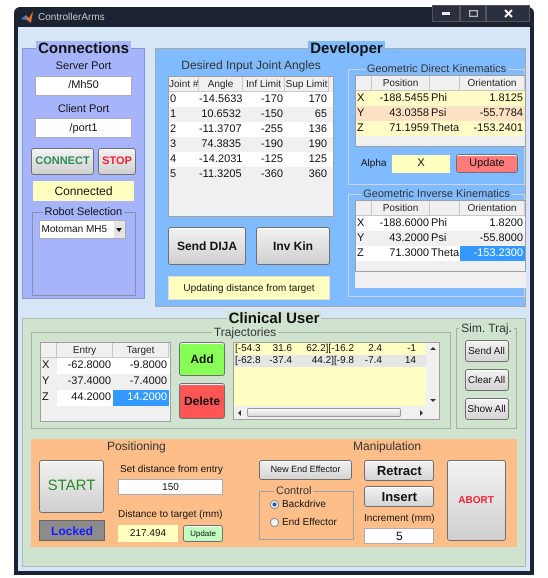  What do you see at coordinates (84, 66) in the screenshot?
I see `field-label: Server Port` at bounding box center [84, 66].